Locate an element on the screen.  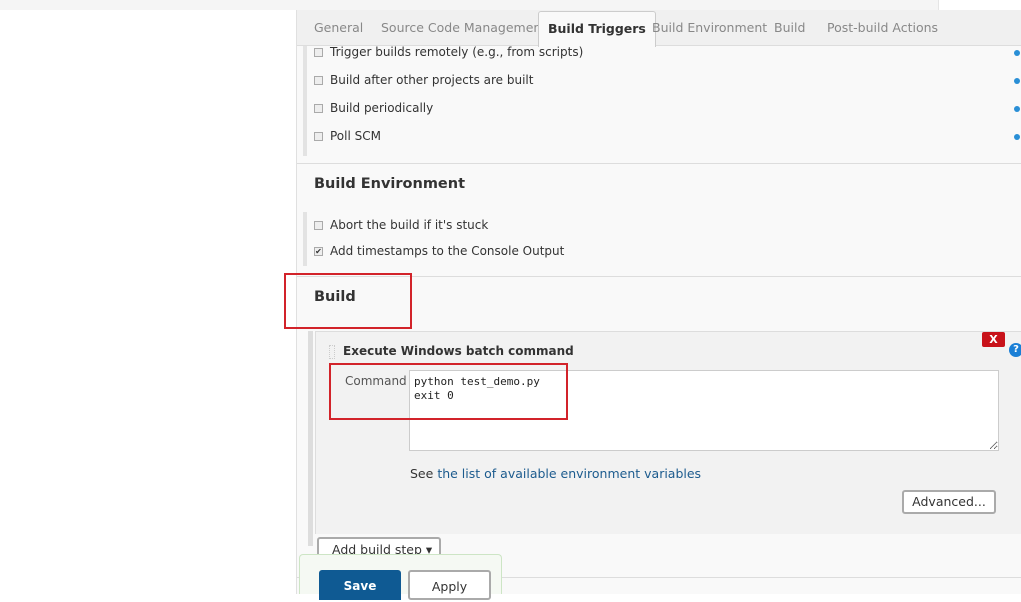
checkbox-checked: ✔ is located at coordinates (318, 251).